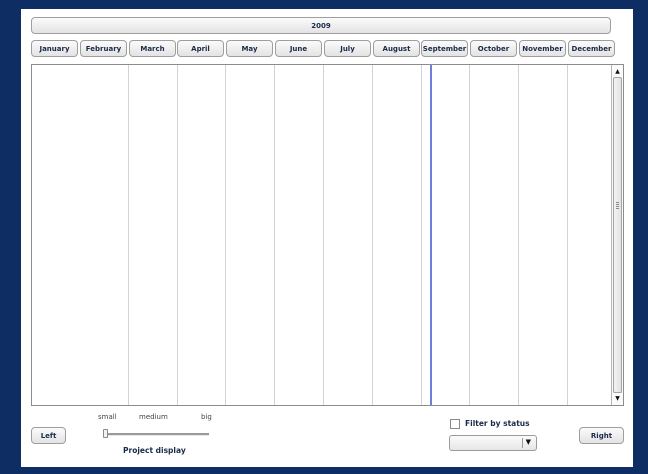  Describe the element at coordinates (153, 417) in the screenshot. I see `size-medium-label: medium` at that location.